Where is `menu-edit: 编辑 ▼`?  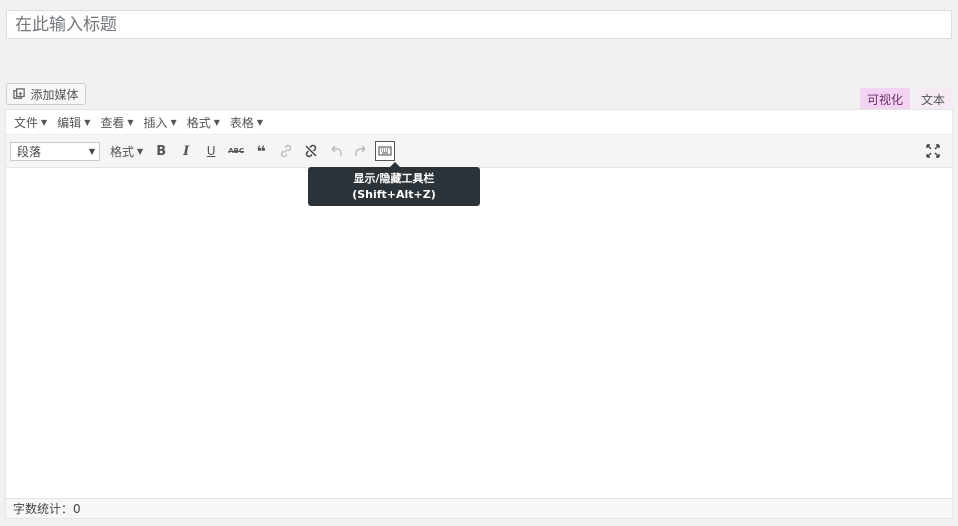 menu-edit: 编辑 ▼ is located at coordinates (73, 122).